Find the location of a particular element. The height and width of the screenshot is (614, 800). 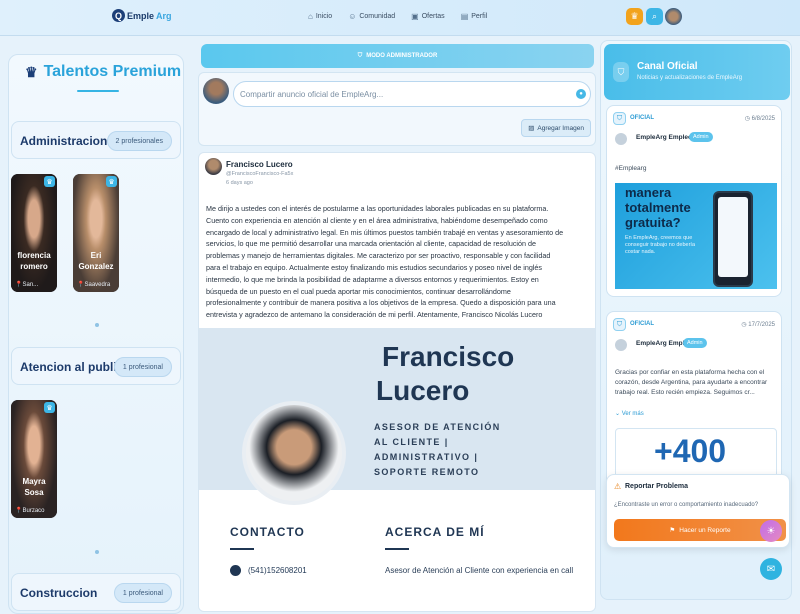

search-button: ⌕ is located at coordinates (654, 16).